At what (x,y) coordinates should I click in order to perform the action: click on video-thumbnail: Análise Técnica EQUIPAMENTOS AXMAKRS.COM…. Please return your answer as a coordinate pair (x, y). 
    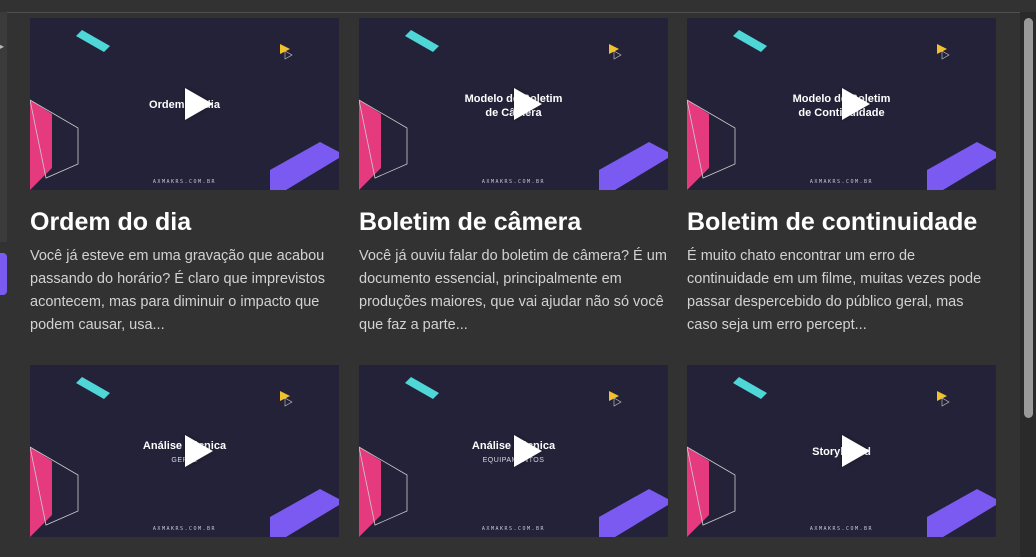
    Looking at the image, I should click on (513, 451).